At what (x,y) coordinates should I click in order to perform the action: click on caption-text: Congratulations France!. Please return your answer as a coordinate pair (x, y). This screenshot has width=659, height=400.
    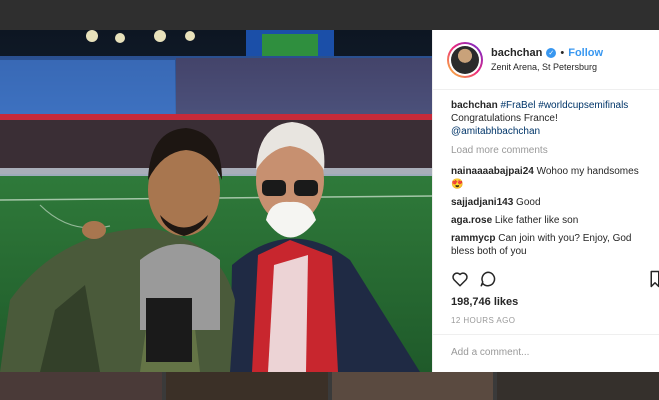
    Looking at the image, I should click on (504, 118).